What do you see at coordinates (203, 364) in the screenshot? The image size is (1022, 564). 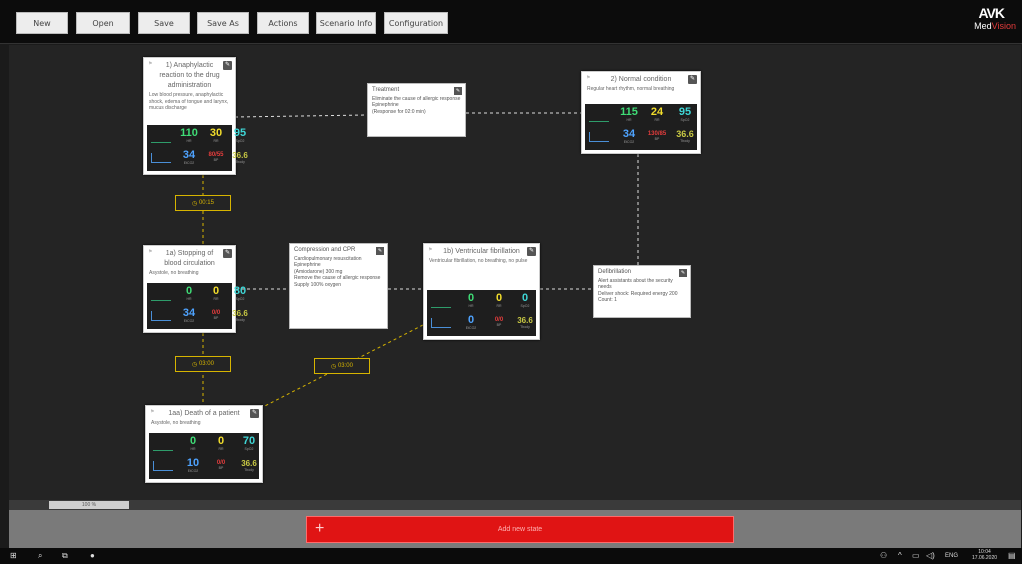 I see `timer-transition-2: ◷ 03:00` at bounding box center [203, 364].